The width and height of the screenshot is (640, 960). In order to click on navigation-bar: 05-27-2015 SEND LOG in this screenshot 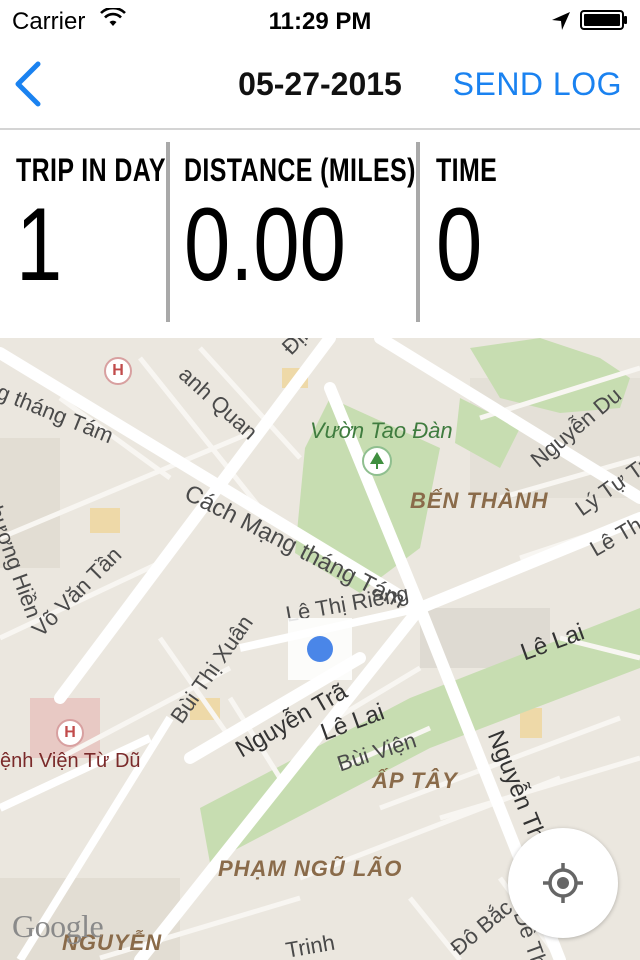, I will do `click(320, 85)`.